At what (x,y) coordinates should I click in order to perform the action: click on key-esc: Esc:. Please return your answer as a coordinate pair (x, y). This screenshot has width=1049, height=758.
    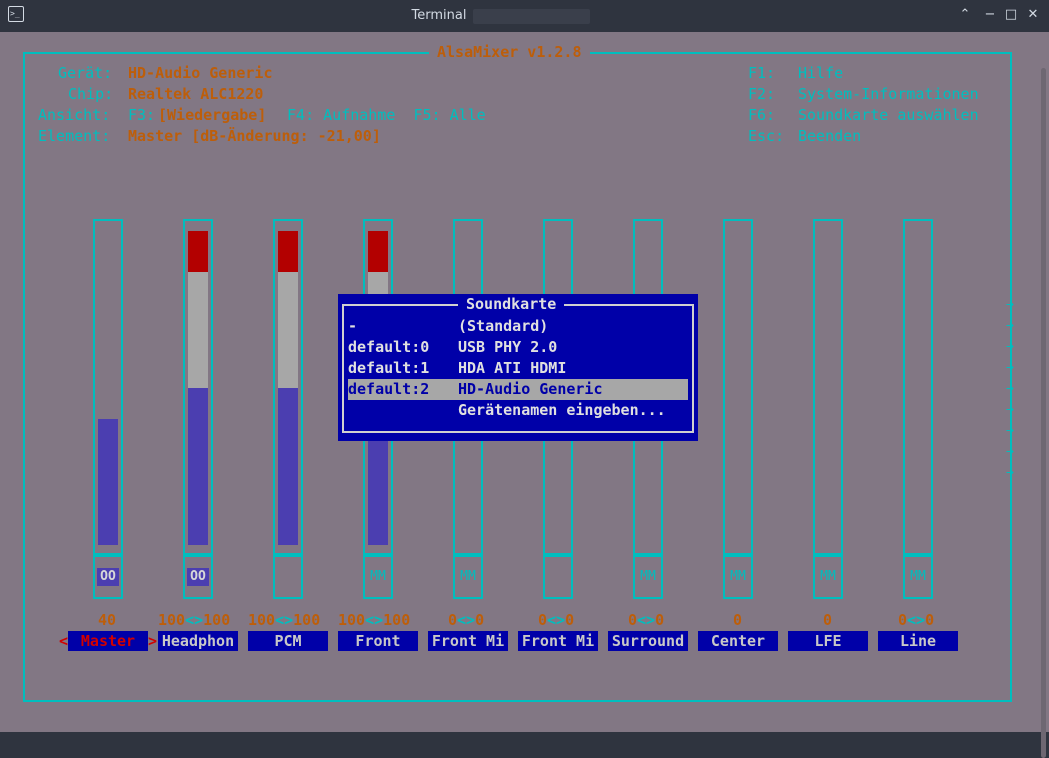
    Looking at the image, I should click on (766, 136).